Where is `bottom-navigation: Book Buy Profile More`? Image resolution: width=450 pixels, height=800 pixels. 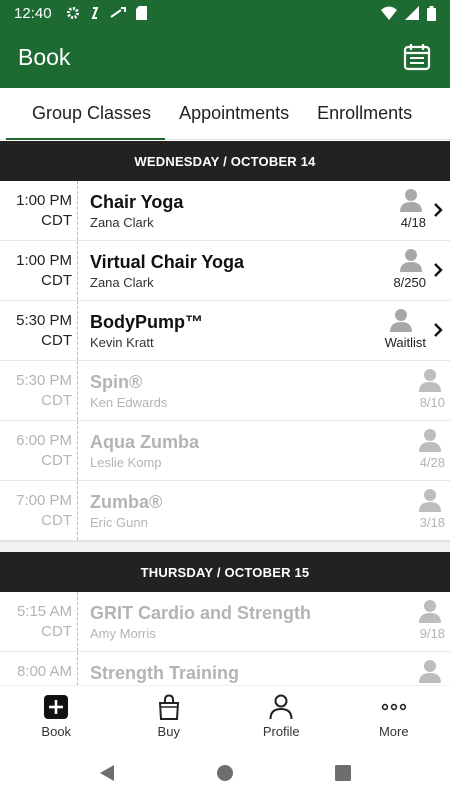
bottom-navigation: Book Buy Profile More is located at coordinates (225, 715).